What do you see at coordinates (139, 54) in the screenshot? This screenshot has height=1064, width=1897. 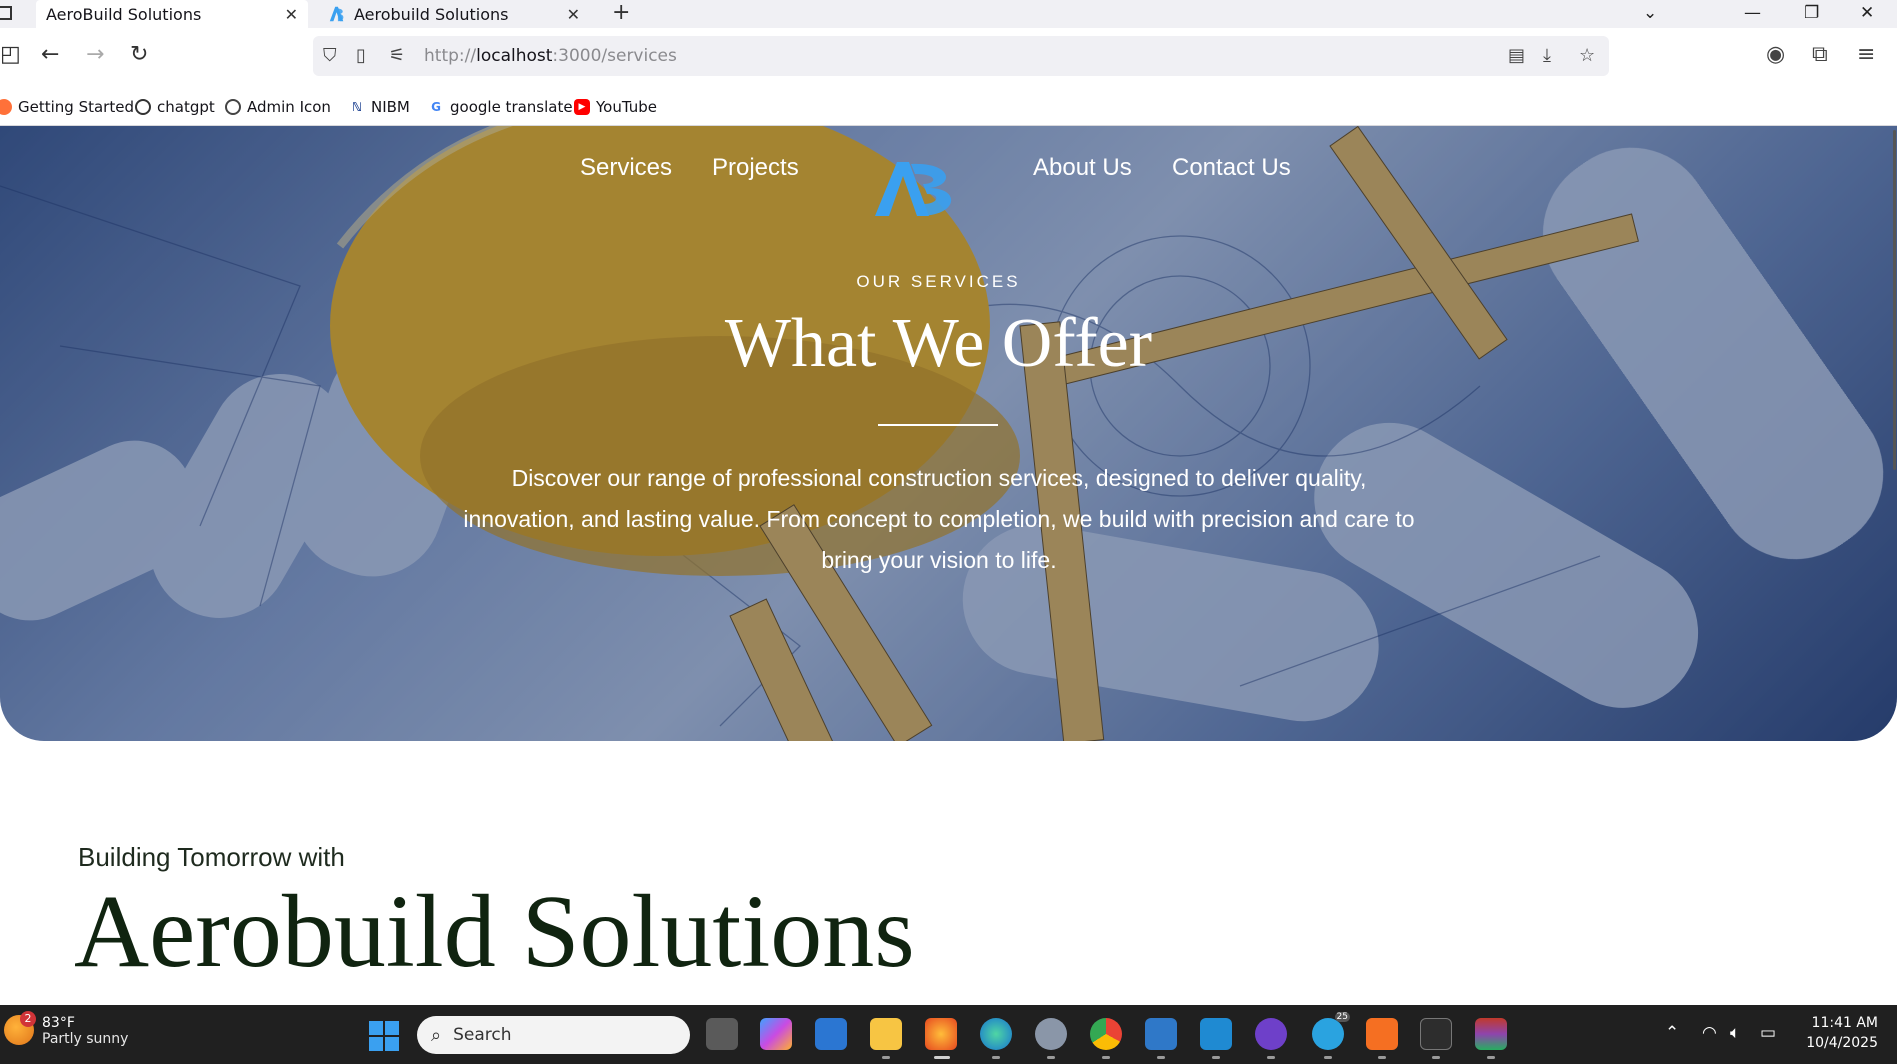 I see `reload-button: ↻` at bounding box center [139, 54].